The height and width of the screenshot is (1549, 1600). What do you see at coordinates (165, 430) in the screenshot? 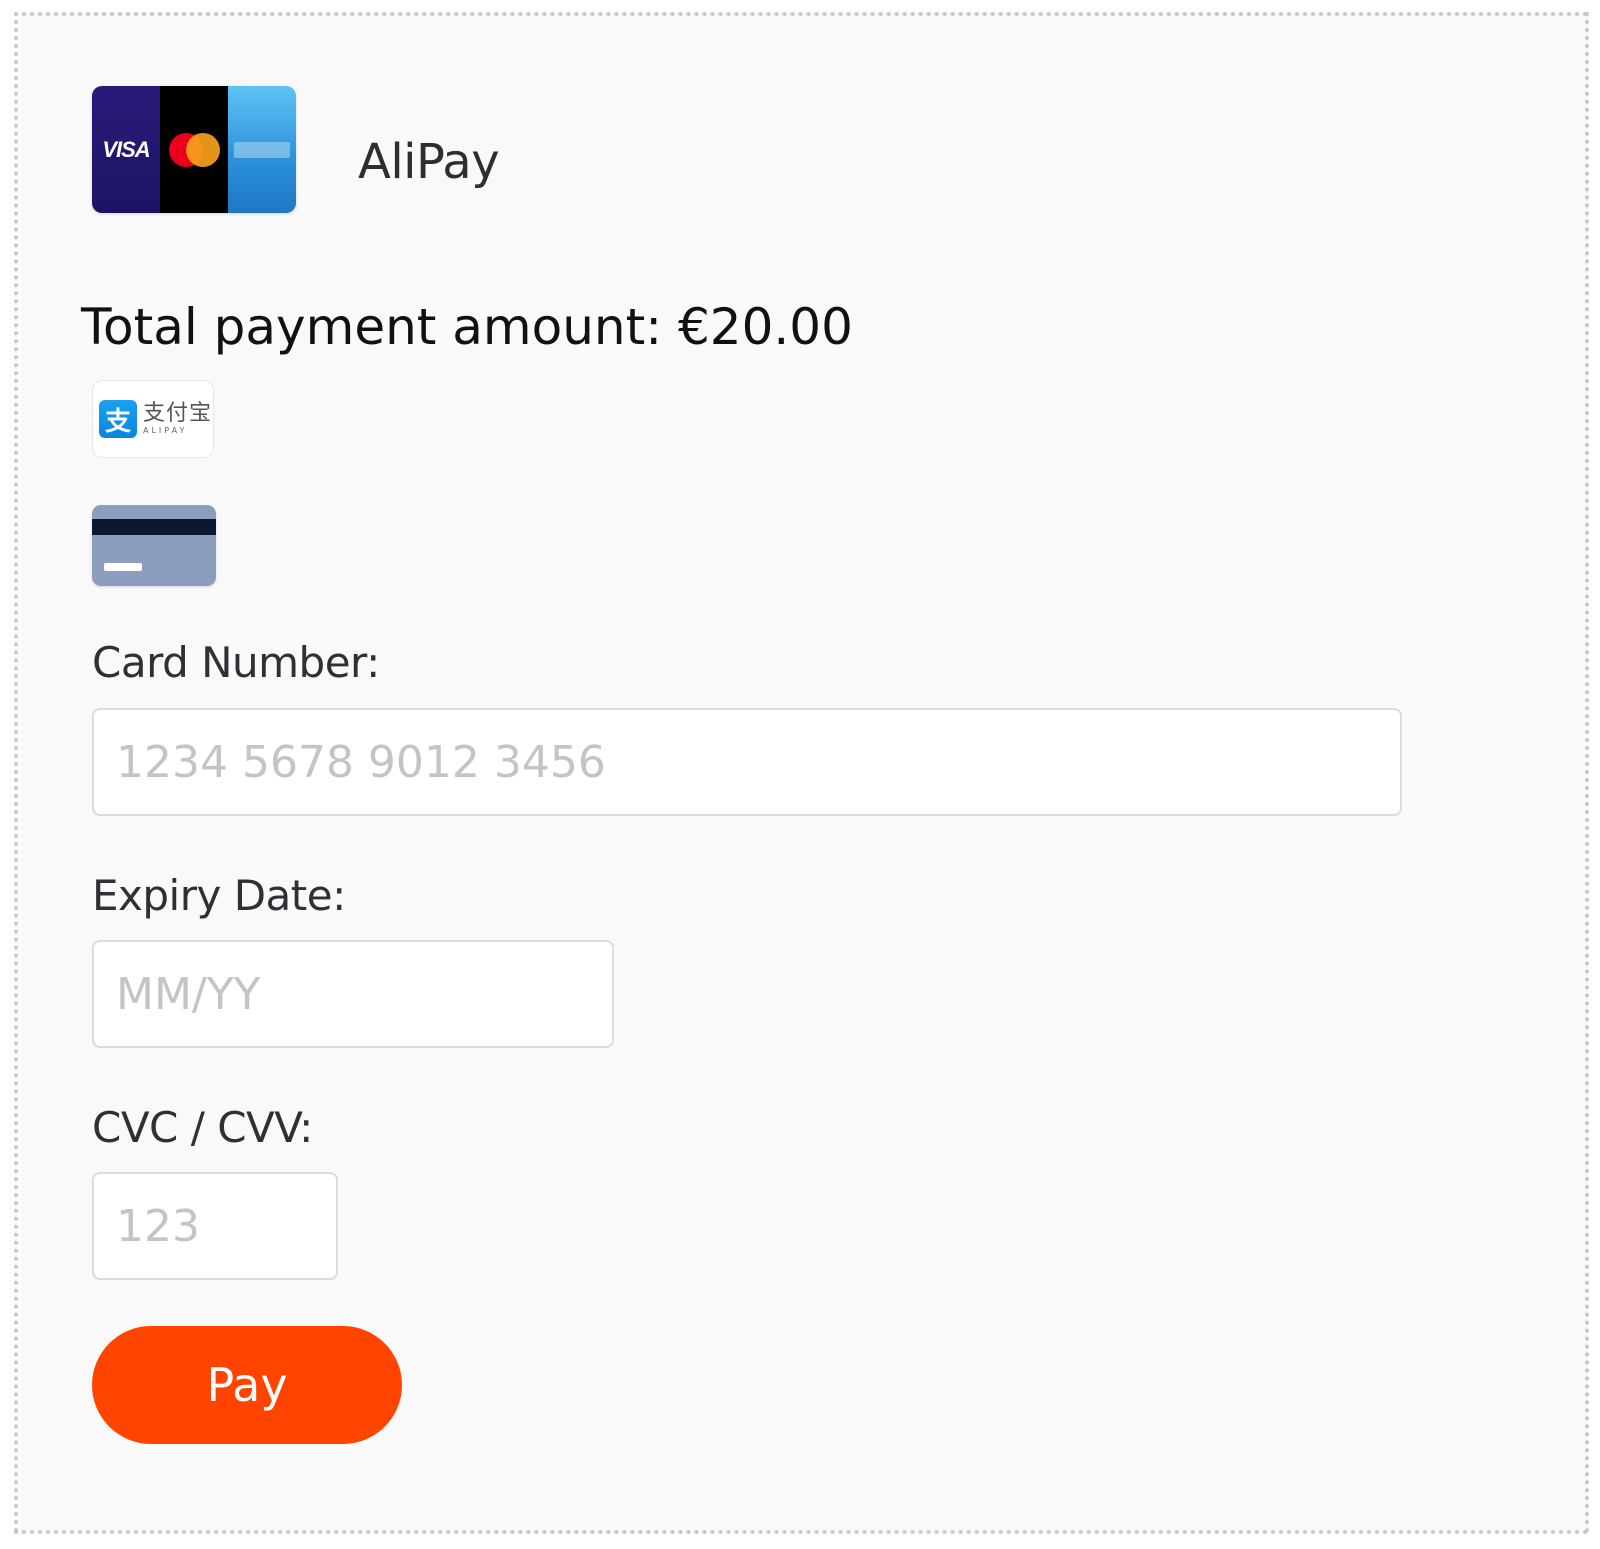
I see `alipay-en-text: ALIPAY` at bounding box center [165, 430].